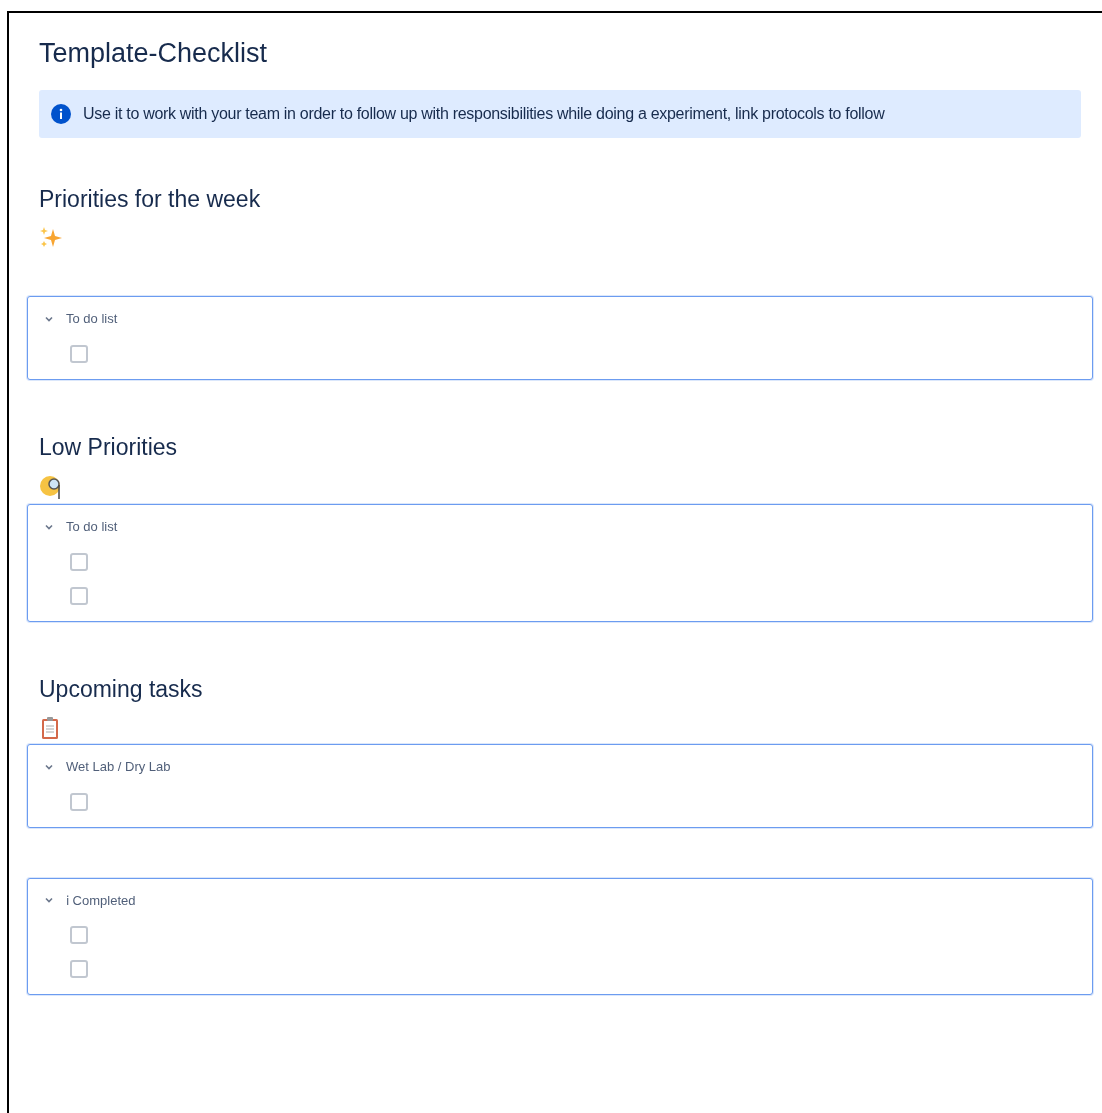 The image size is (1102, 1113). What do you see at coordinates (484, 113) in the screenshot?
I see `info-text: Use it to work with your team in order to follow up with responsibilities while doing a experiment, link protocols to follow` at bounding box center [484, 113].